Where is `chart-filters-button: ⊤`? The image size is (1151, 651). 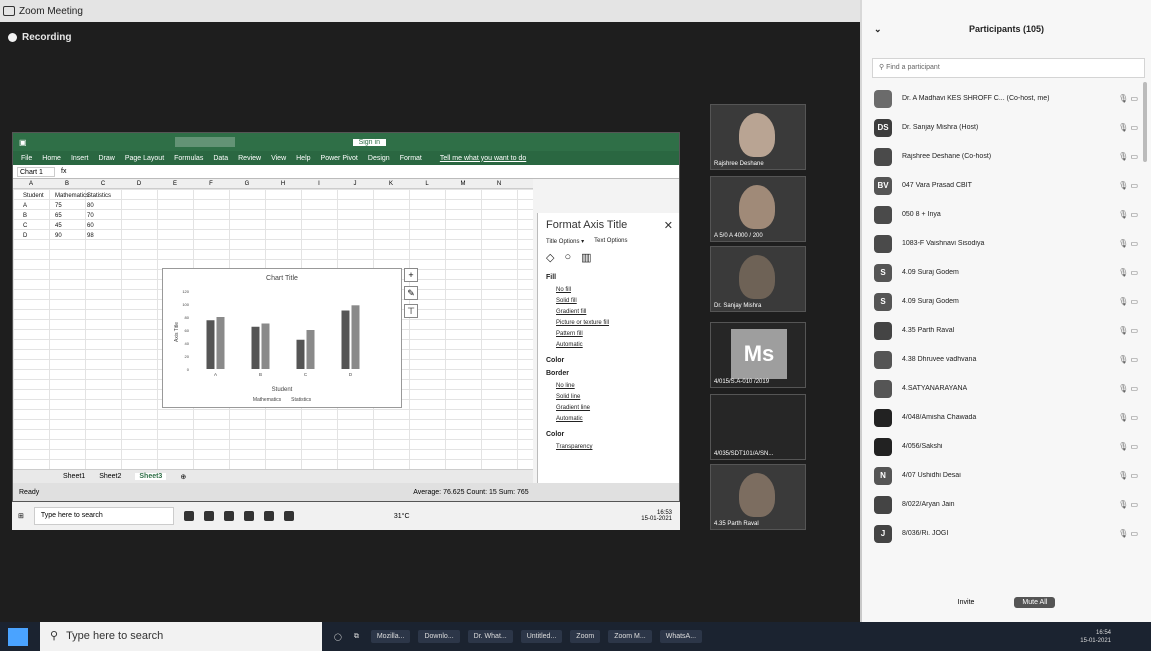
chart-filters-button: ⊤ is located at coordinates (411, 311).